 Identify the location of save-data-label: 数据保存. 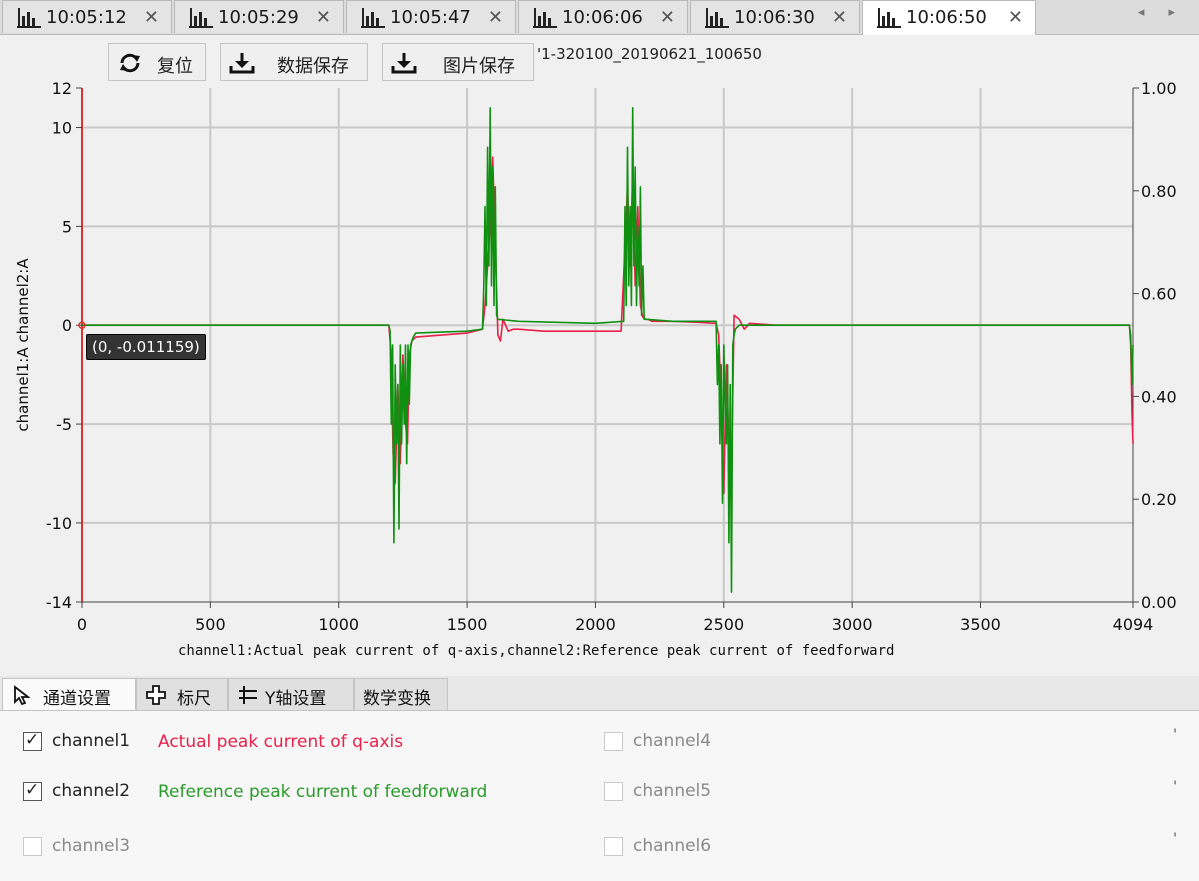
(313, 66).